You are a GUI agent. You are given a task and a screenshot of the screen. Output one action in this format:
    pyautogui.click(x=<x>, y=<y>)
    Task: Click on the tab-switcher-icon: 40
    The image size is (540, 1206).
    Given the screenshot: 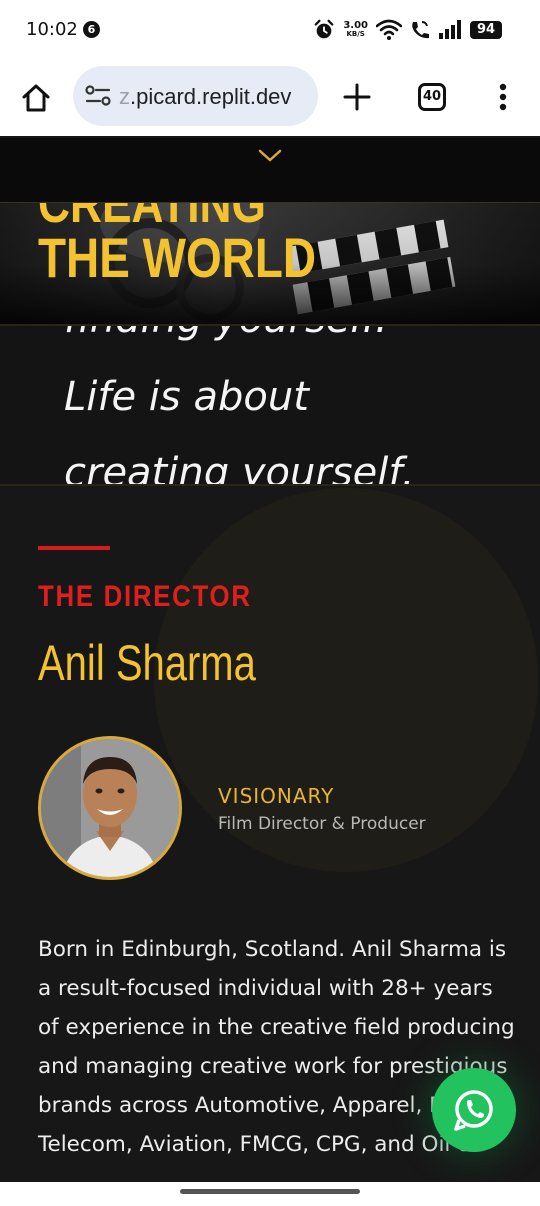 What is the action you would take?
    pyautogui.click(x=432, y=97)
    